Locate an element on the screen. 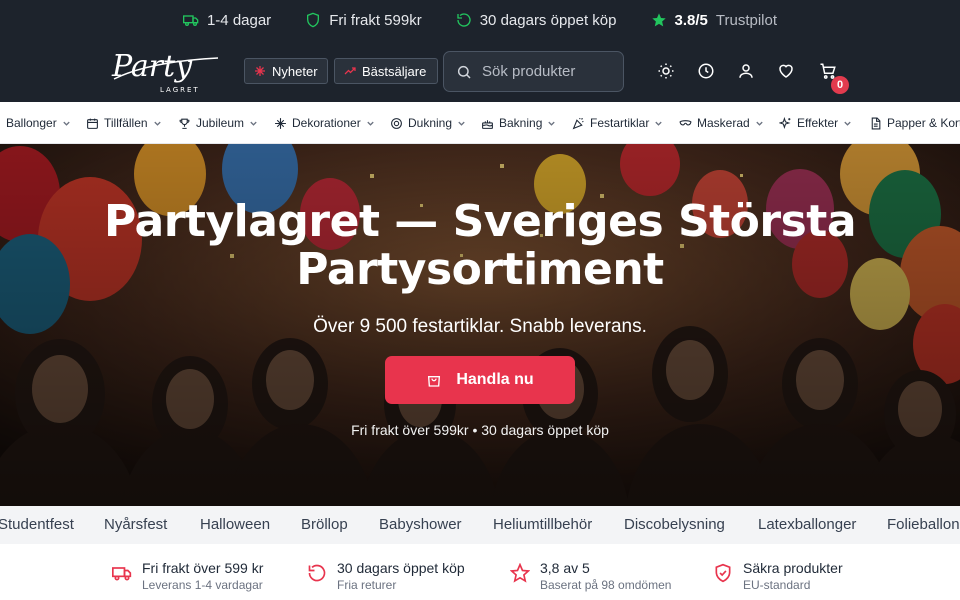 The width and height of the screenshot is (960, 600). nav-item-maskerad: Maskerad is located at coordinates (721, 123).